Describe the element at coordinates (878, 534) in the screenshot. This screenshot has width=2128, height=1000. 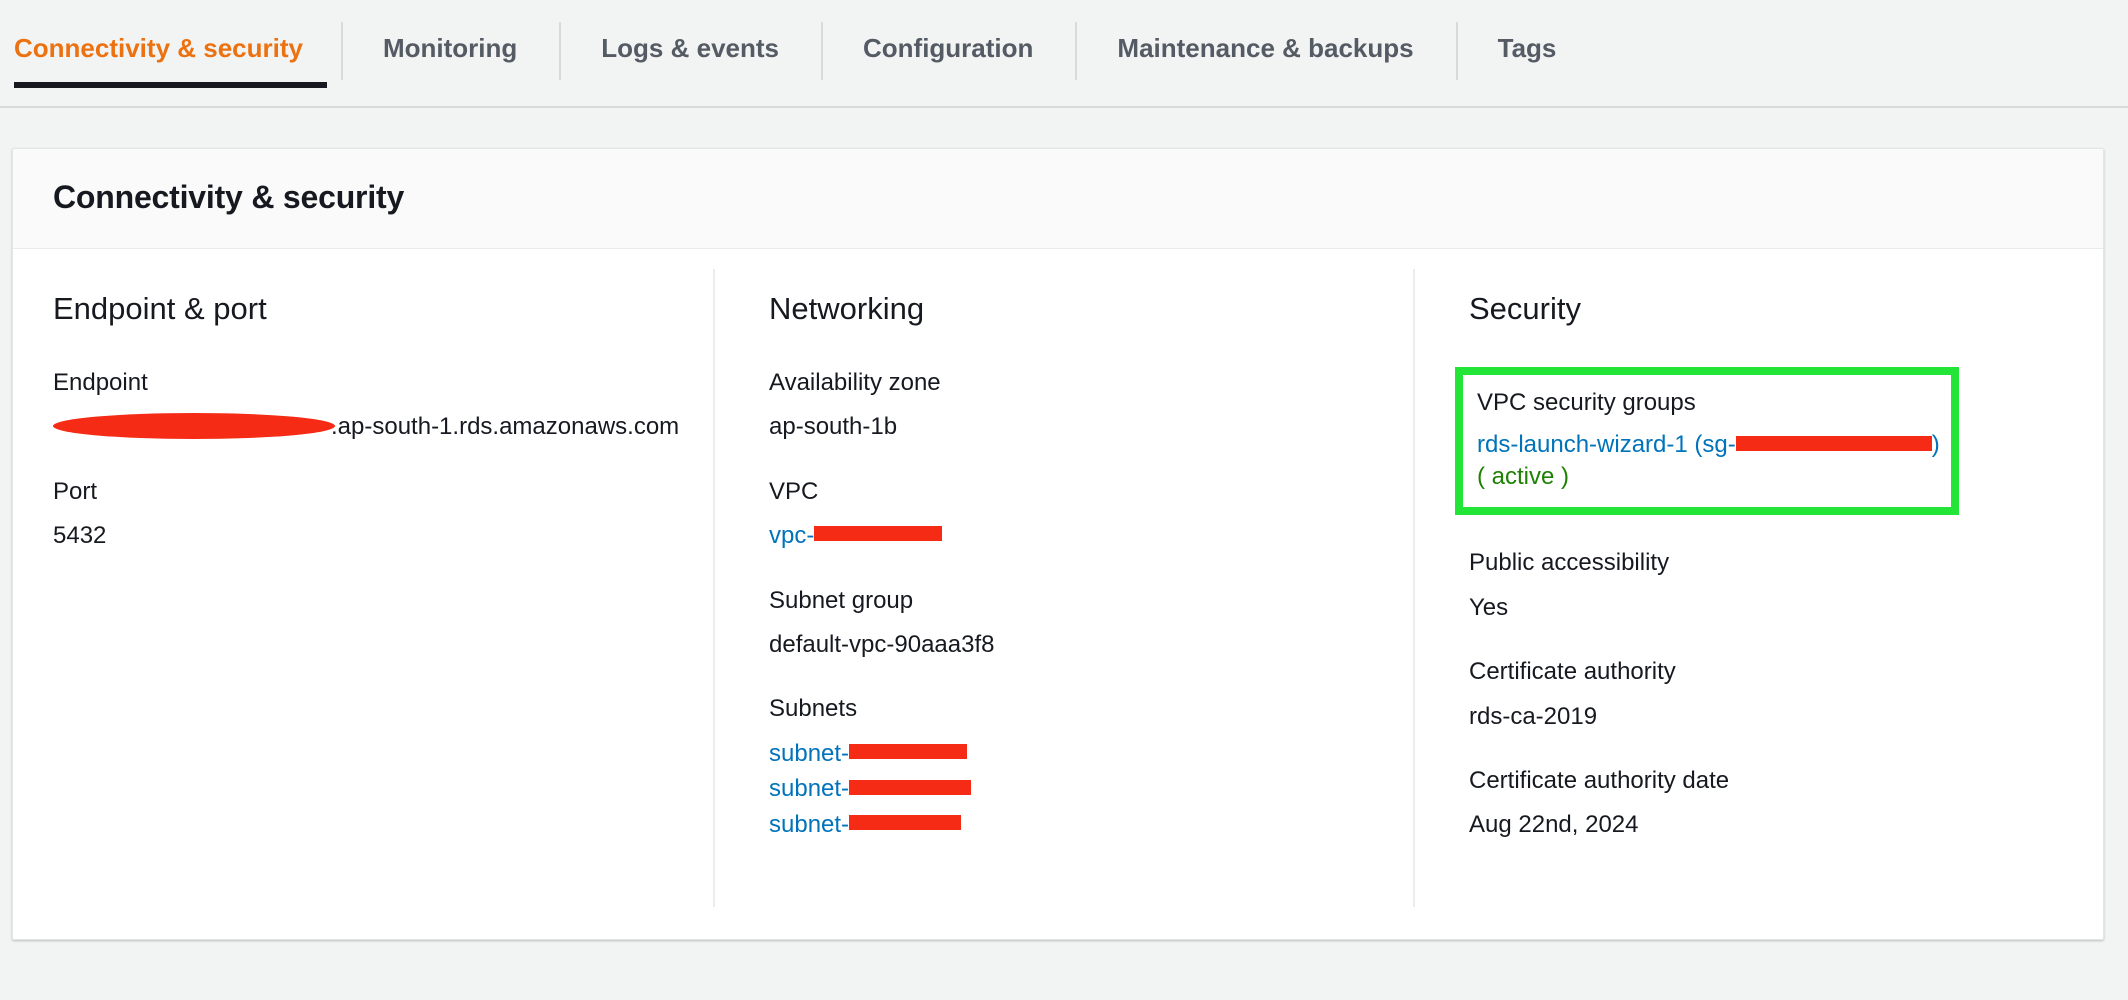
I see `redaction-mark-vpc-id` at that location.